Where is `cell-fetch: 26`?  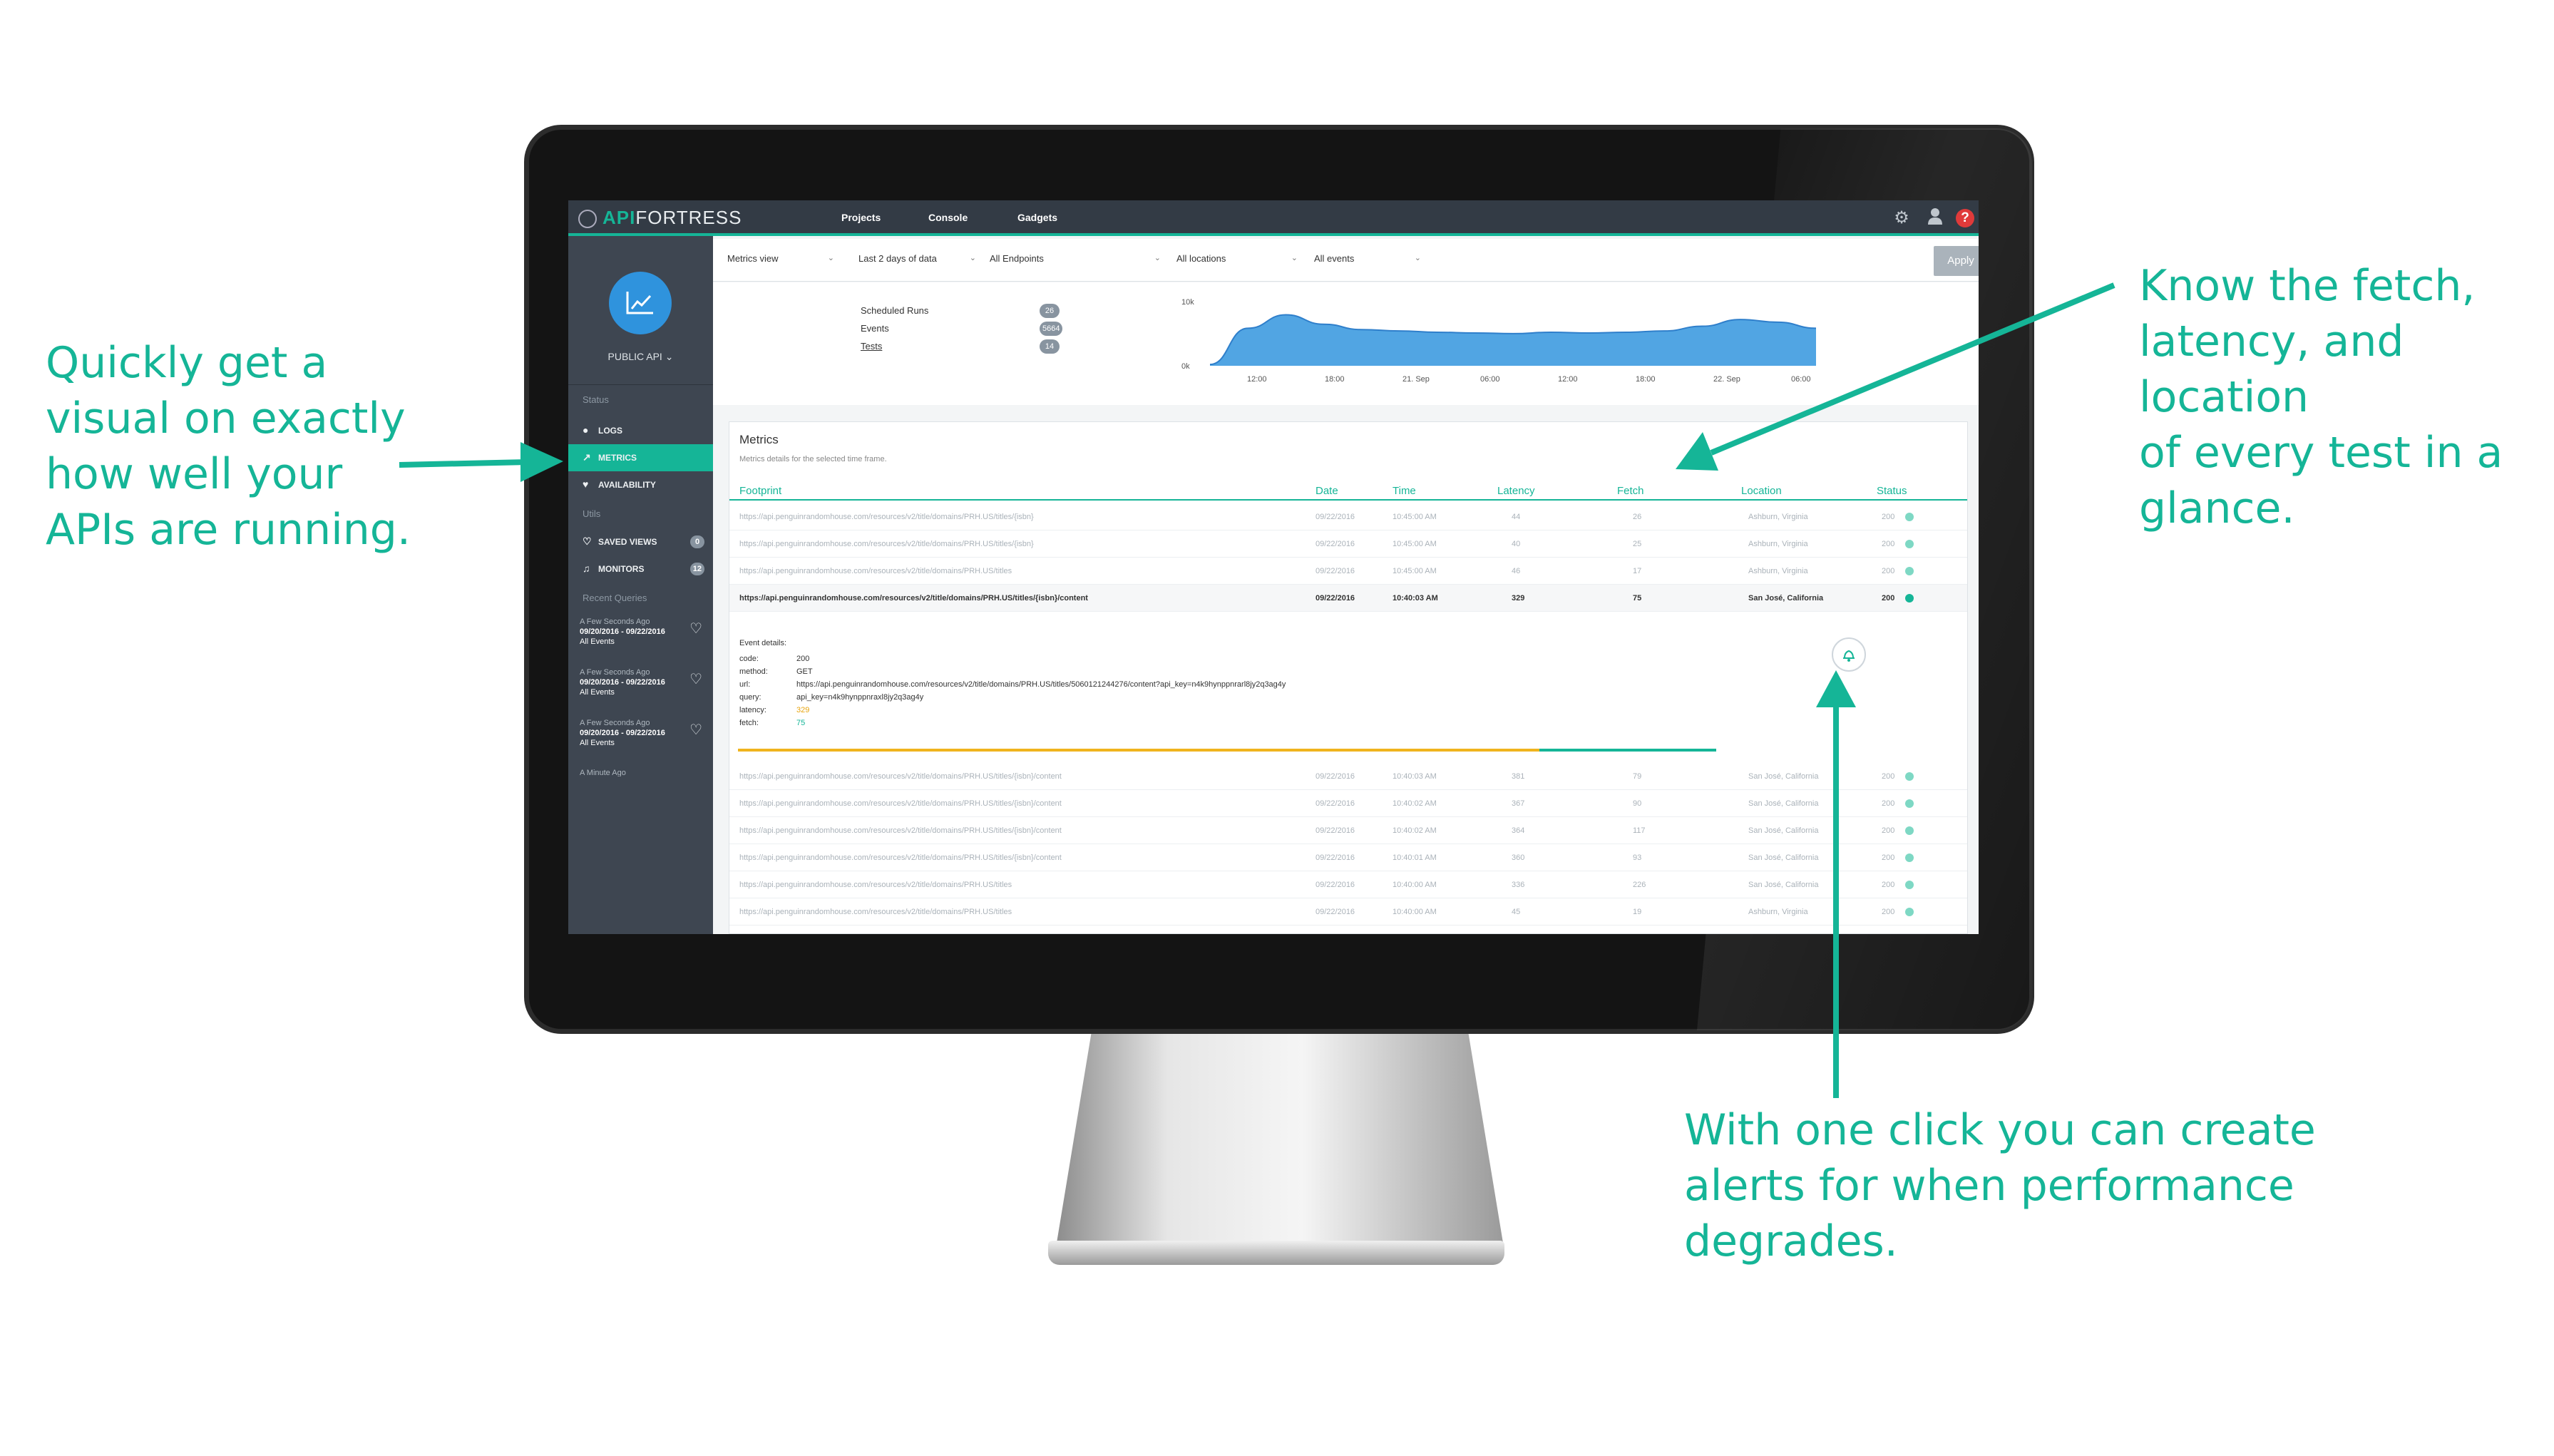
cell-fetch: 26 is located at coordinates (1637, 517).